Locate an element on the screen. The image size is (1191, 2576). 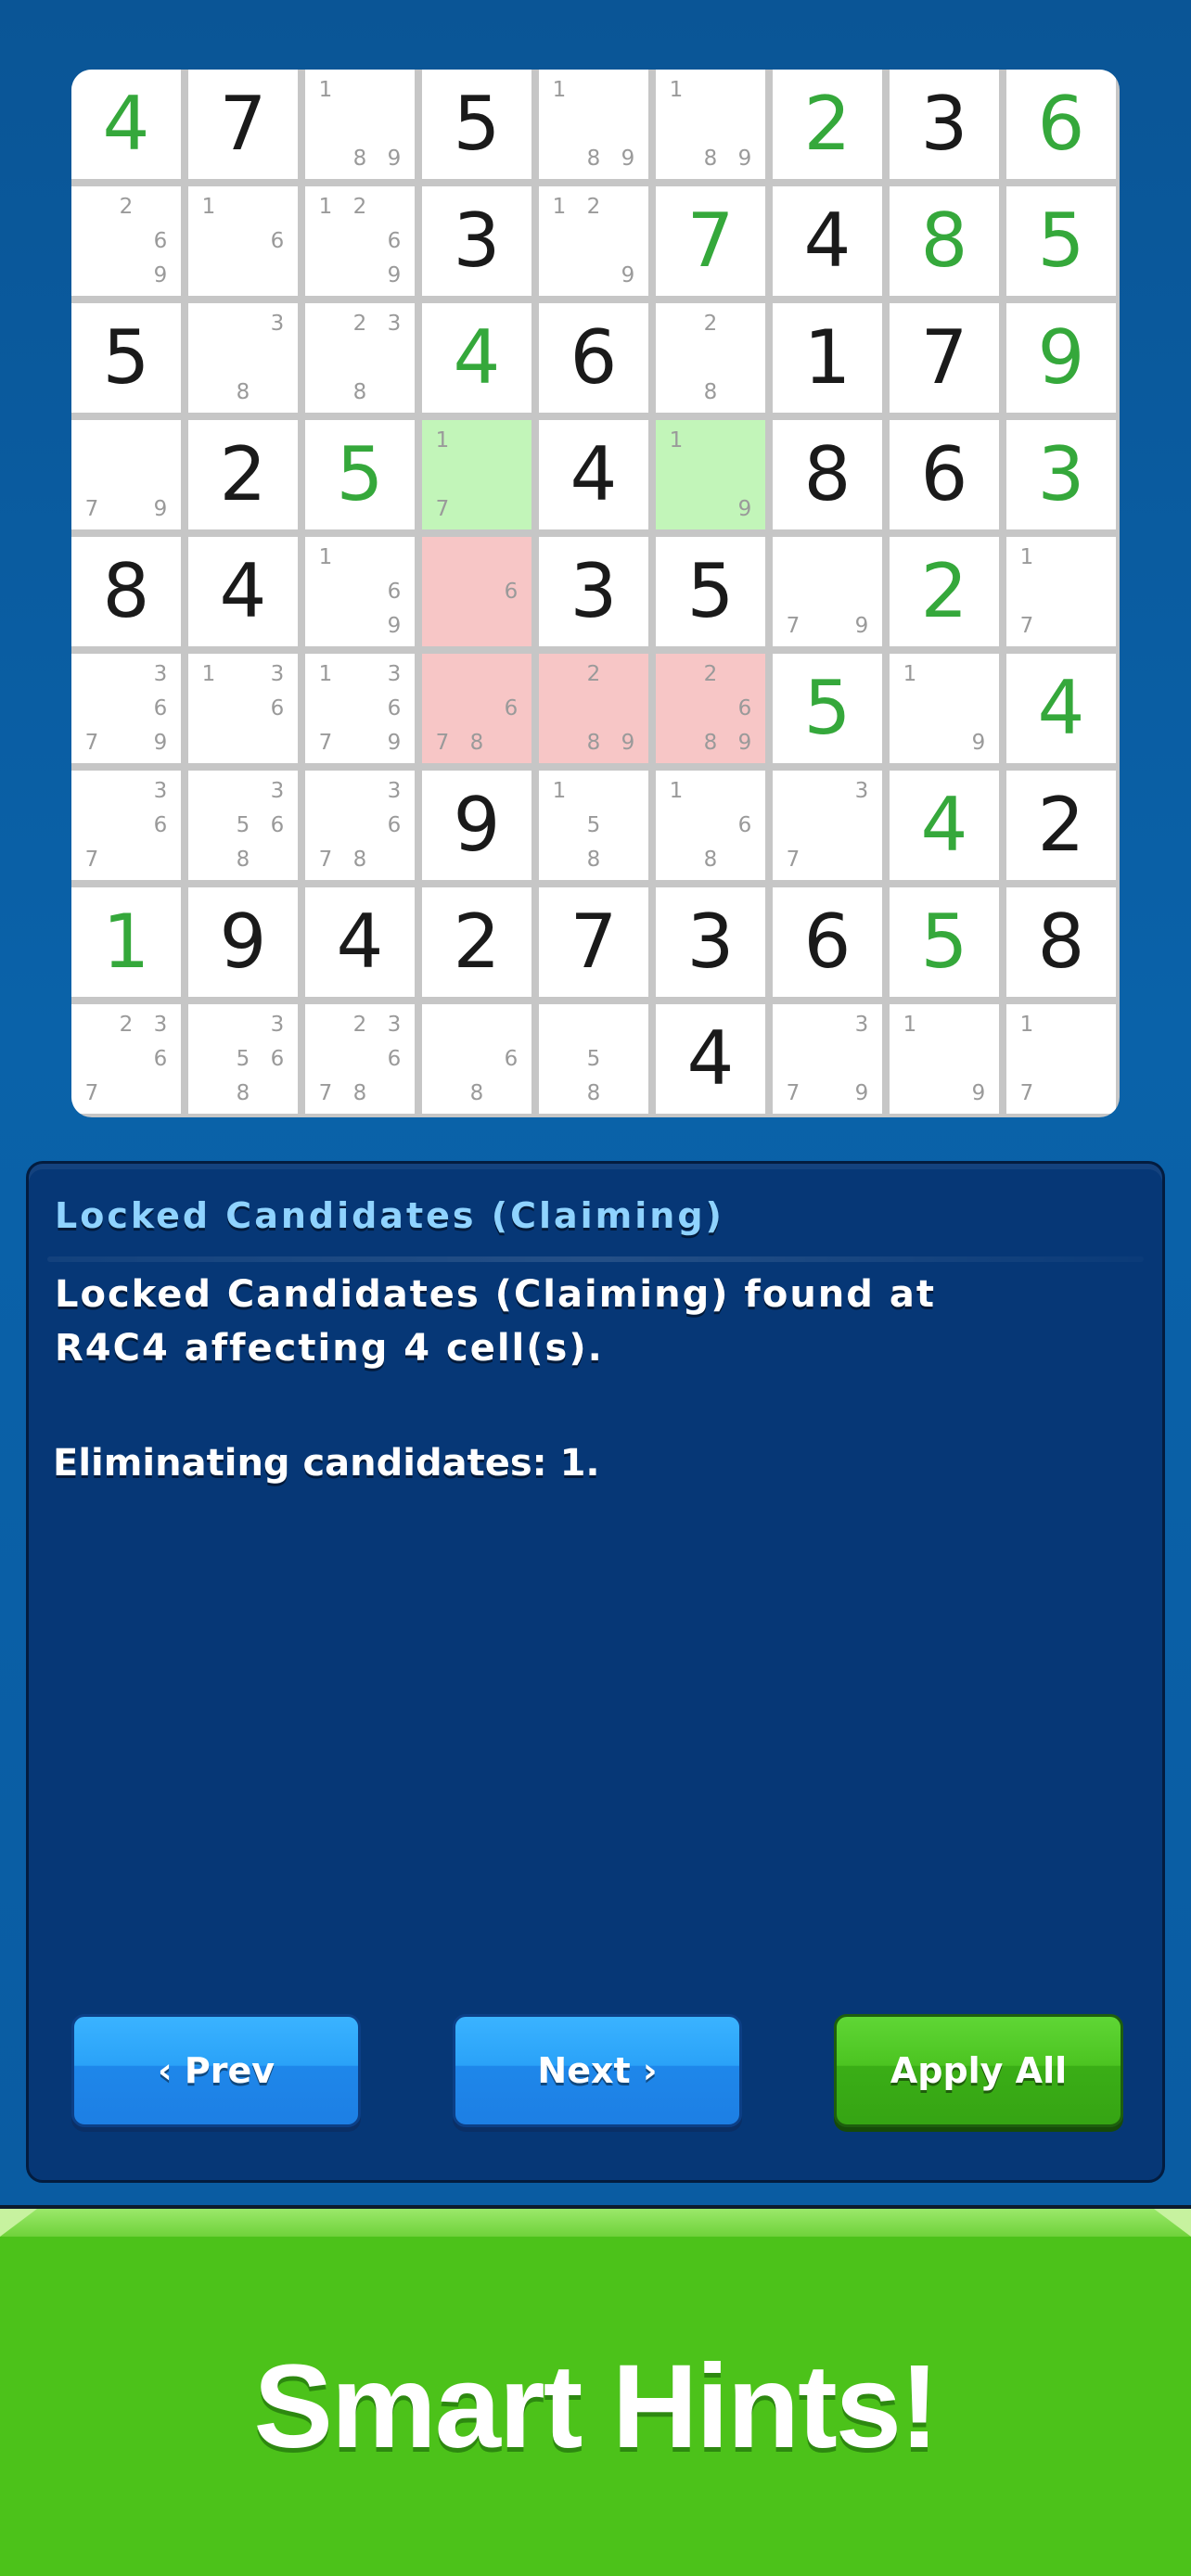
prev-button: ‹ Prev is located at coordinates (216, 2071).